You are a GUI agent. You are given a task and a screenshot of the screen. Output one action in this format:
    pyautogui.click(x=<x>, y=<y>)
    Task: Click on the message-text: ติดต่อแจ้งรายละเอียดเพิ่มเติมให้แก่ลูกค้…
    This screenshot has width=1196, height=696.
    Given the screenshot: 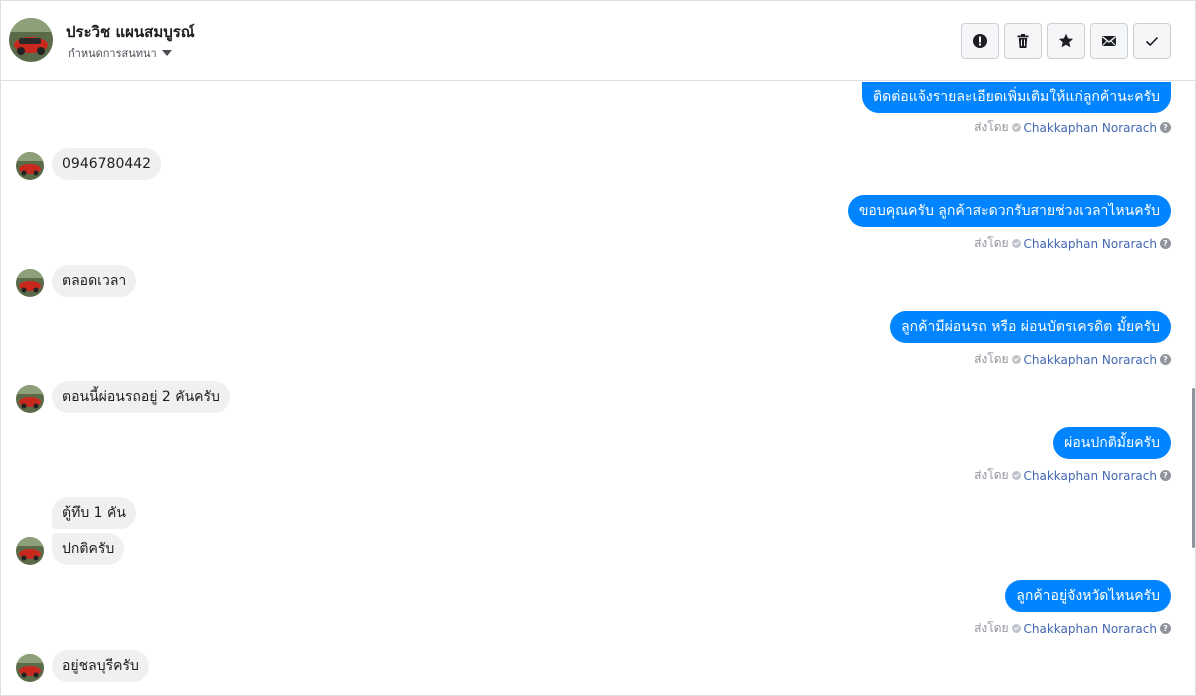 What is the action you would take?
    pyautogui.click(x=1016, y=97)
    